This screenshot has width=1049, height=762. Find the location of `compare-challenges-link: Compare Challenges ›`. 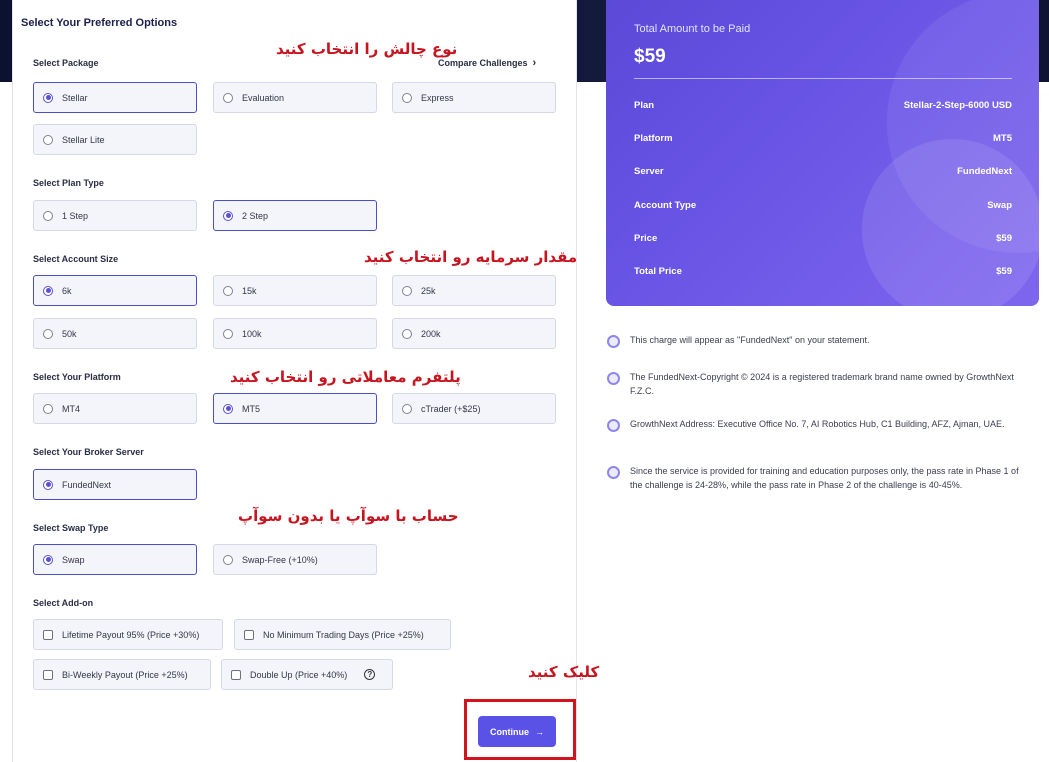

compare-challenges-link: Compare Challenges › is located at coordinates (487, 63).